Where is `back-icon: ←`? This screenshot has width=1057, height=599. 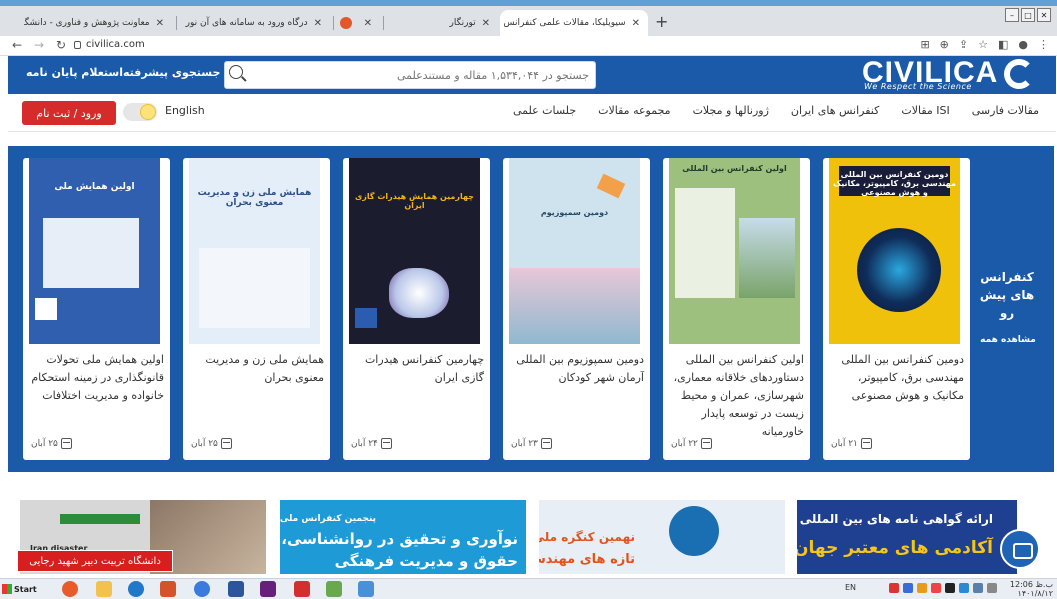
back-icon: ← is located at coordinates (17, 45).